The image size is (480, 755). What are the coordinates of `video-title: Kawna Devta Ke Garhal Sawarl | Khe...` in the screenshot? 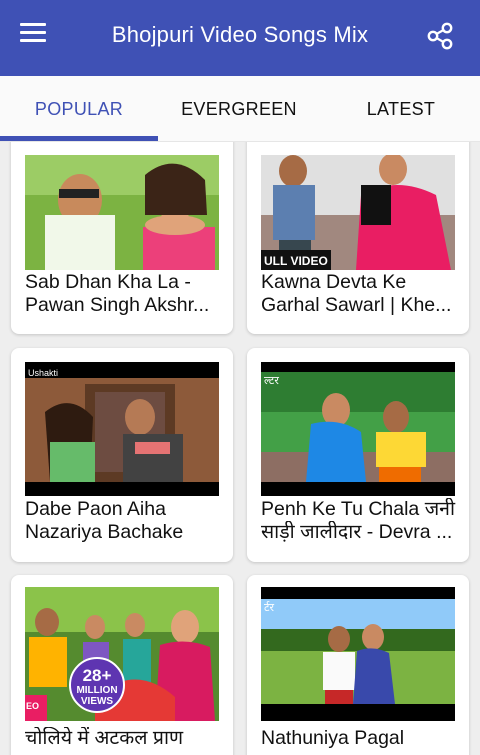 It's located at (356, 293).